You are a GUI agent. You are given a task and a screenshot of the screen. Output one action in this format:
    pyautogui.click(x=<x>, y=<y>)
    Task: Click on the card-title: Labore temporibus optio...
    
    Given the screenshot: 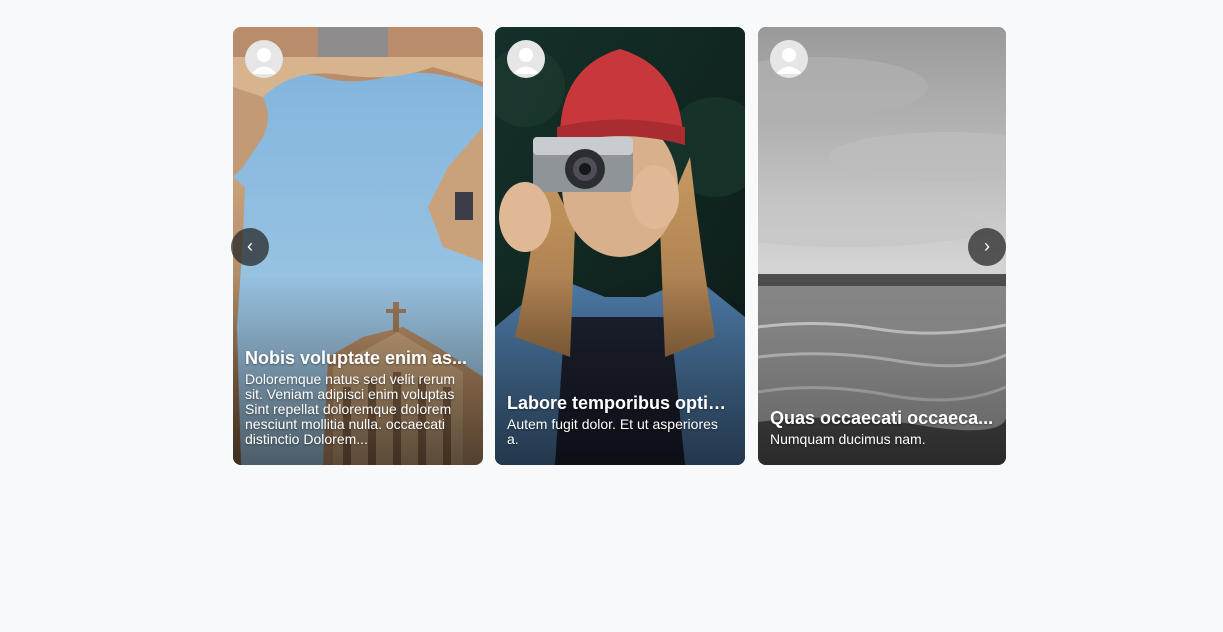 What is the action you would take?
    pyautogui.click(x=620, y=403)
    